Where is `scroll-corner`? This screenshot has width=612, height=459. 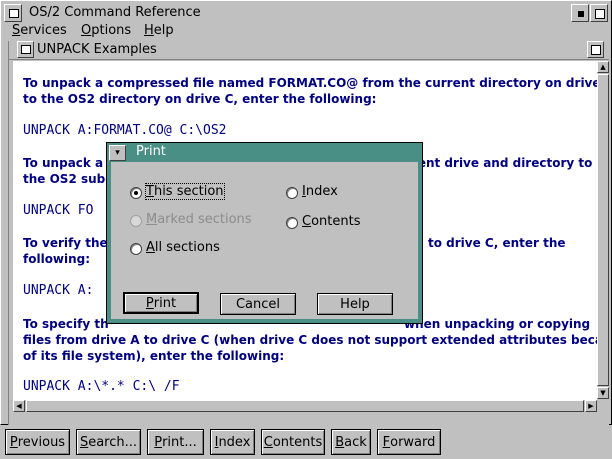 scroll-corner is located at coordinates (603, 406).